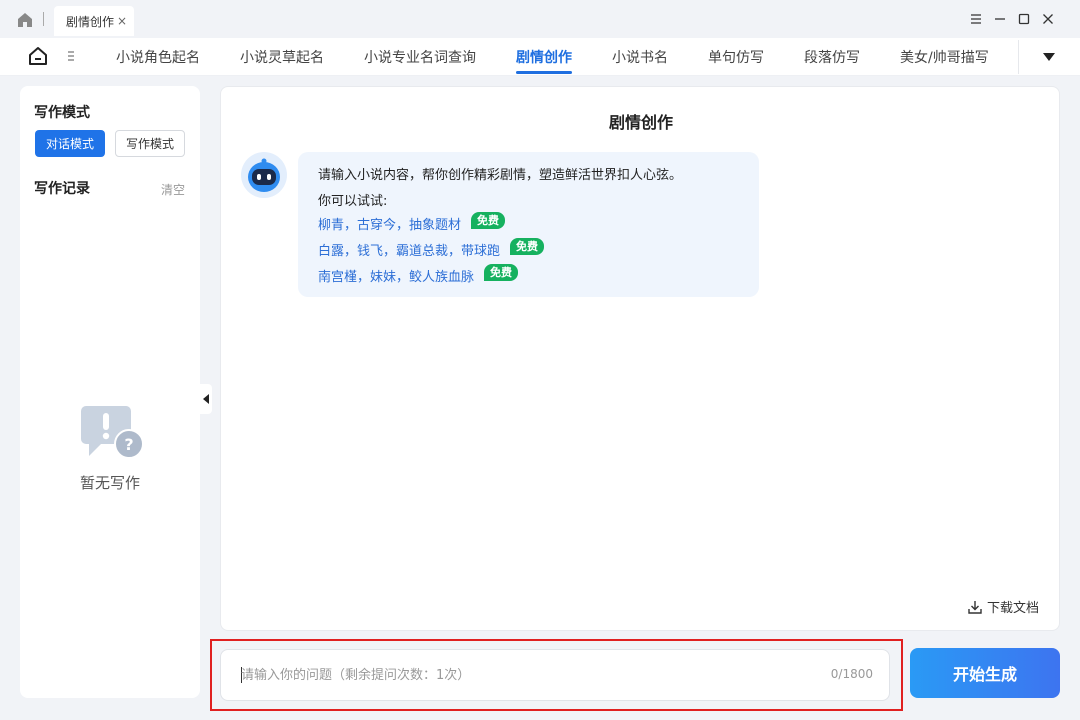  Describe the element at coordinates (944, 57) in the screenshot. I see `nav-item-appearance-description: 美女/帅哥描写` at that location.